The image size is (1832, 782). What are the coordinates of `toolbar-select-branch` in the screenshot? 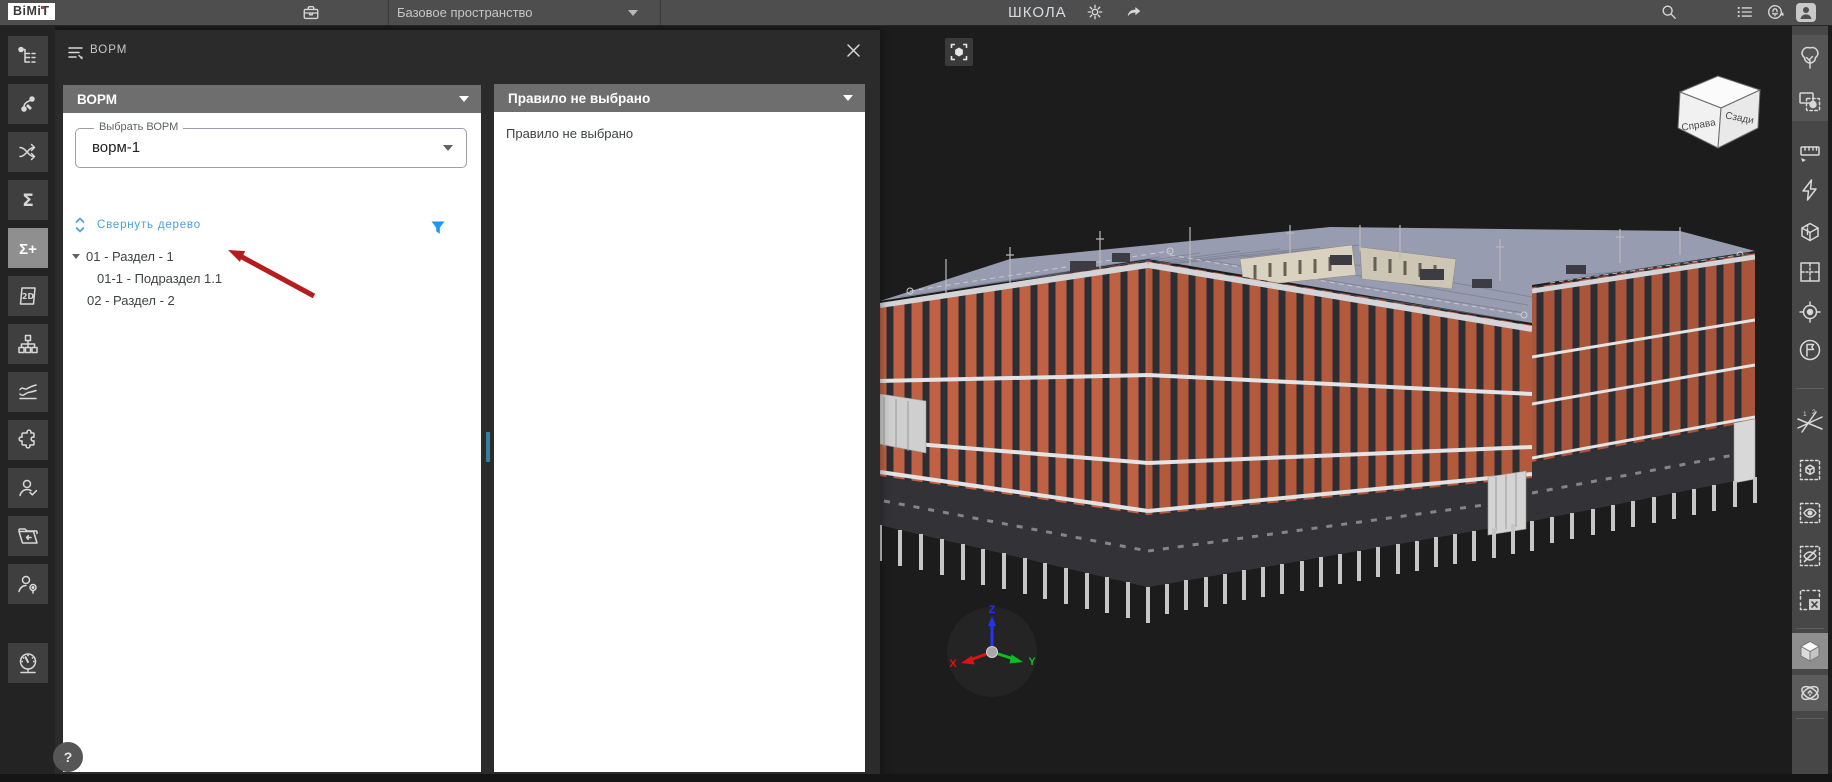 It's located at (27, 104).